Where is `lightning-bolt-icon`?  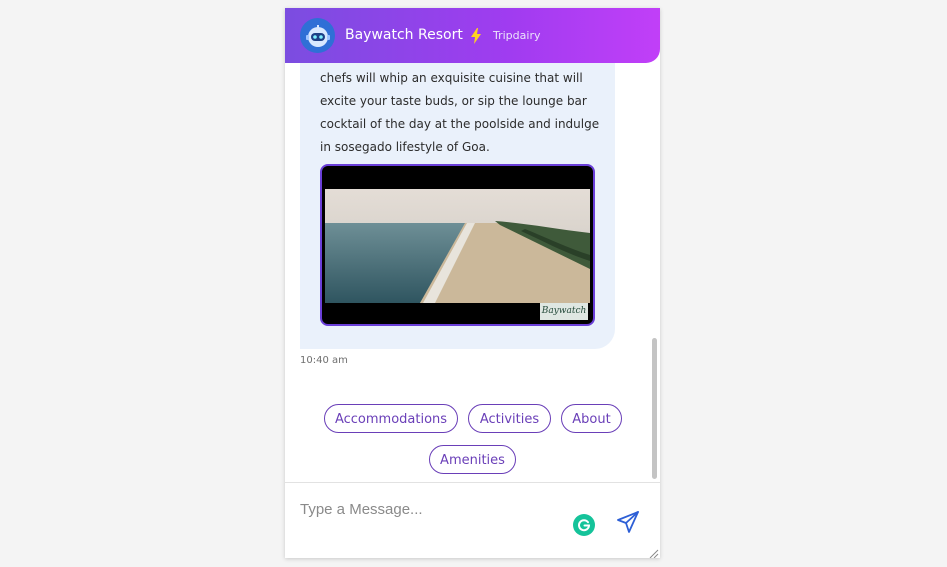 lightning-bolt-icon is located at coordinates (476, 36).